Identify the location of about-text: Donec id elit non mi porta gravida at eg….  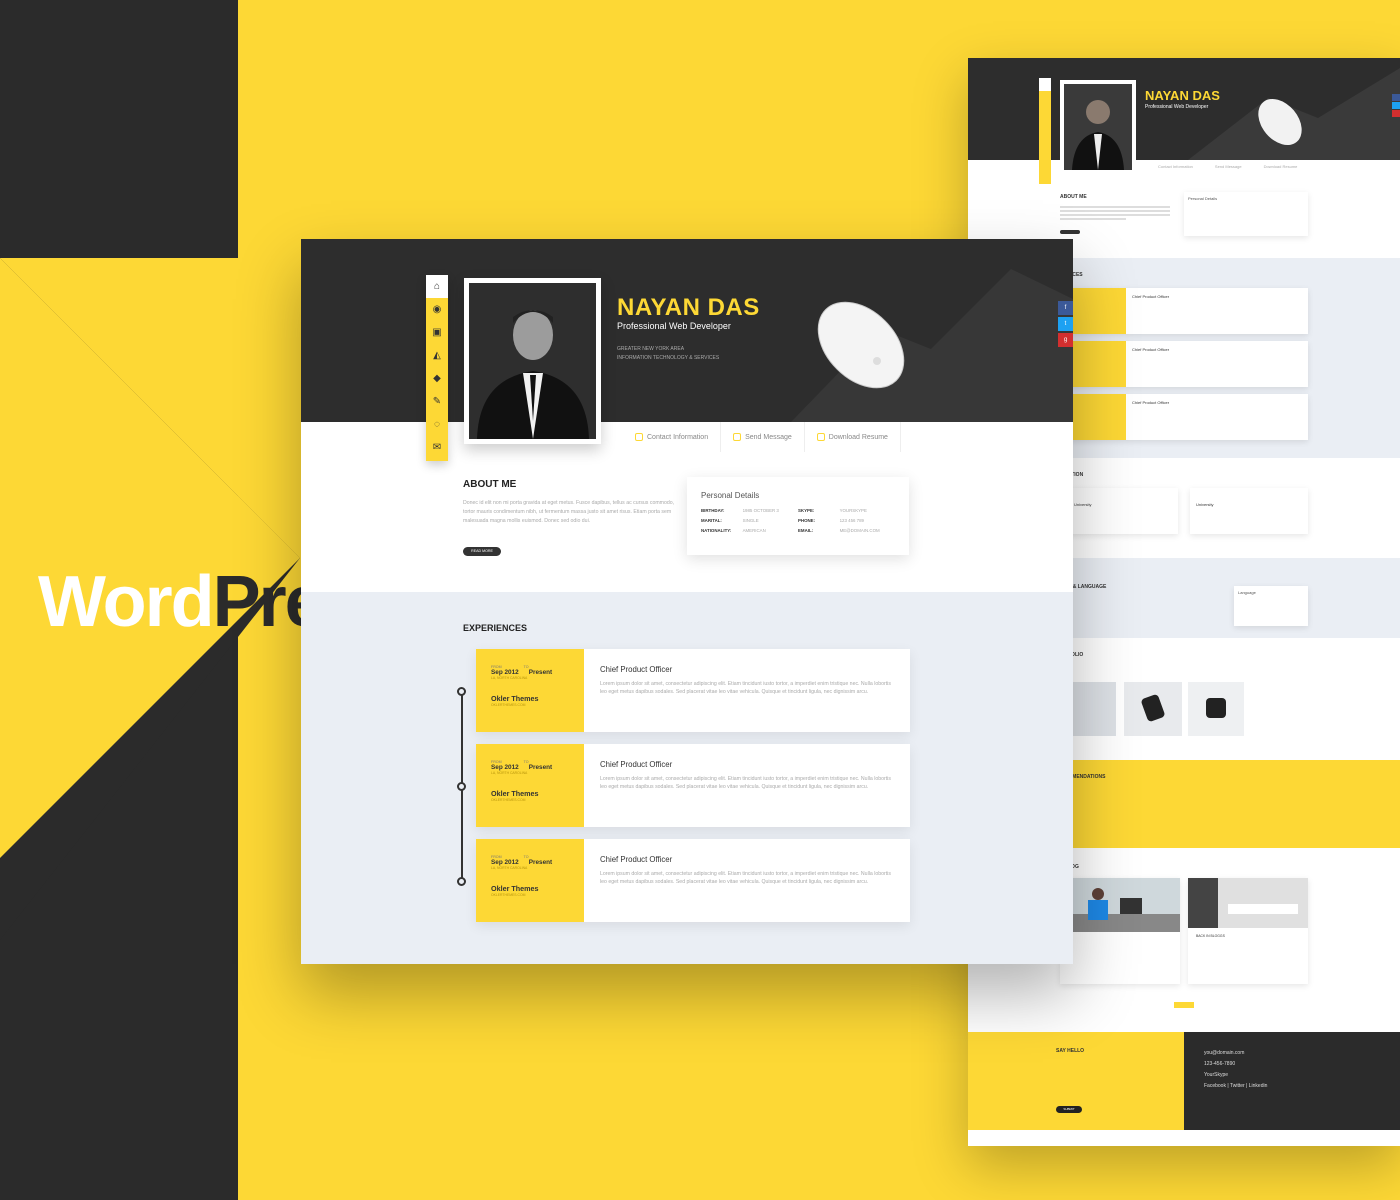
(569, 512).